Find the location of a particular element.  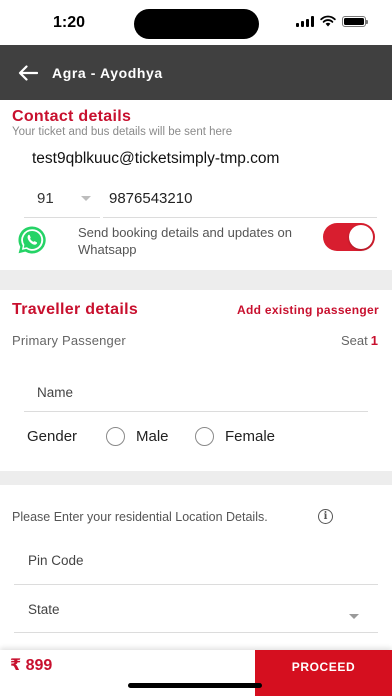

whatsapp-toggle is located at coordinates (349, 237).